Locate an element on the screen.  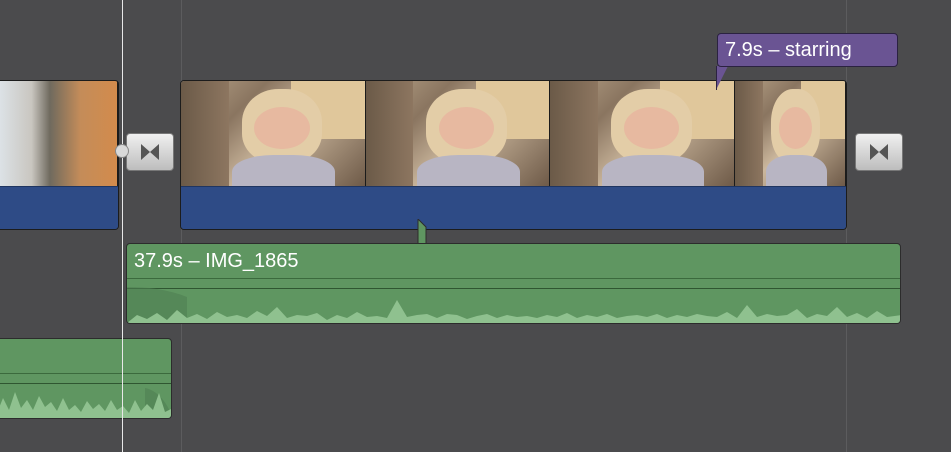
audio-clip: 37.9s – IMG_1865 is located at coordinates (513, 283).